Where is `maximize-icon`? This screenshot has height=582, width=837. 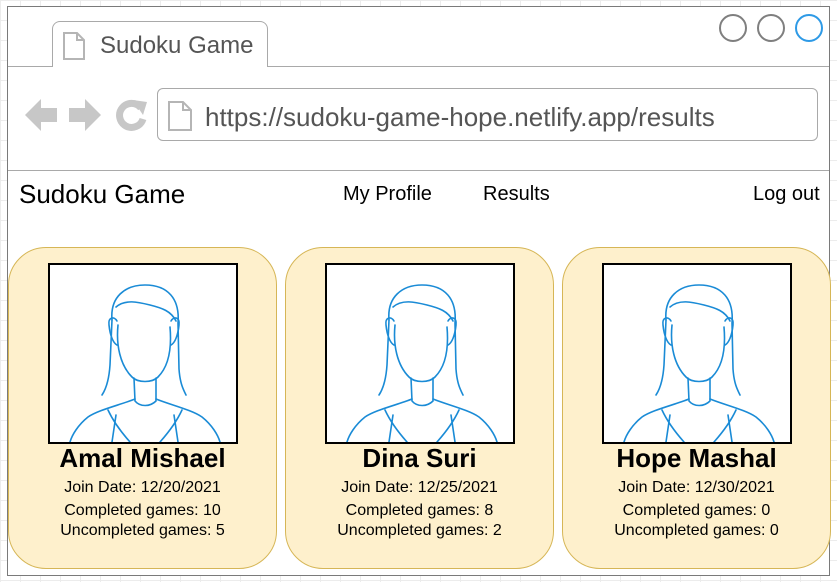 maximize-icon is located at coordinates (771, 28).